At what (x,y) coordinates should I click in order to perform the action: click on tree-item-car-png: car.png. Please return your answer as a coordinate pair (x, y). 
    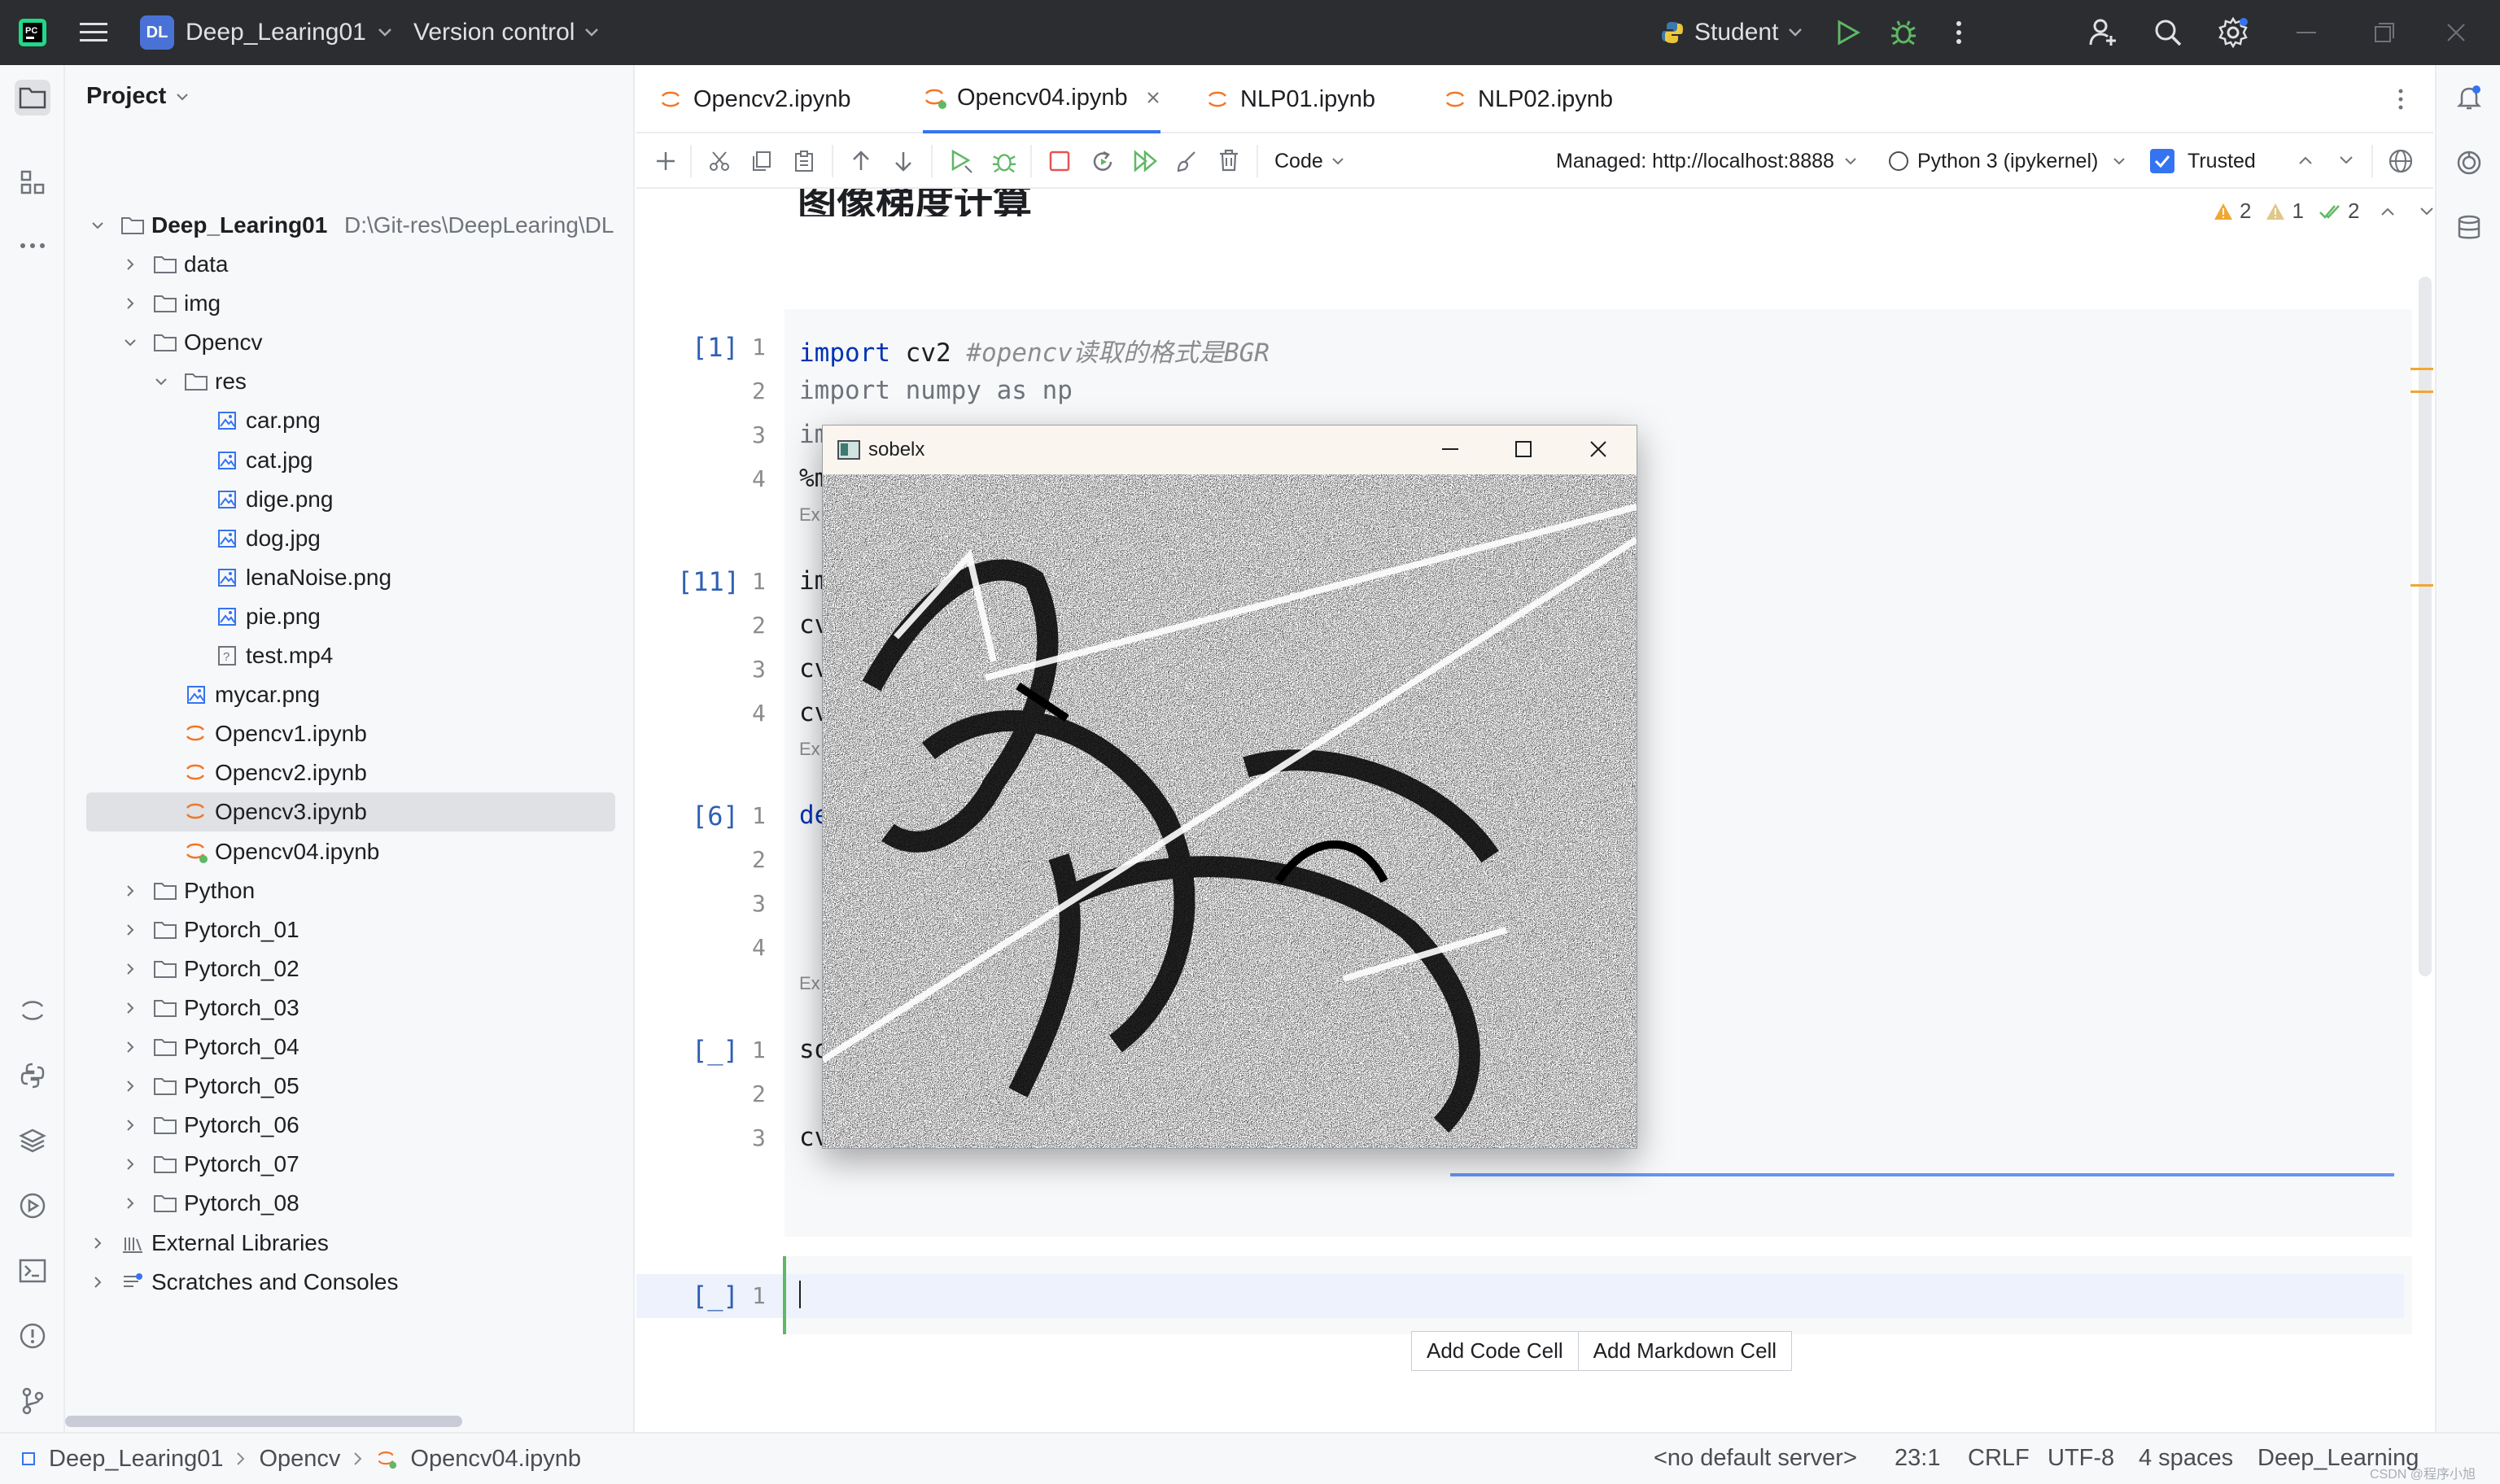
    Looking at the image, I should click on (350, 421).